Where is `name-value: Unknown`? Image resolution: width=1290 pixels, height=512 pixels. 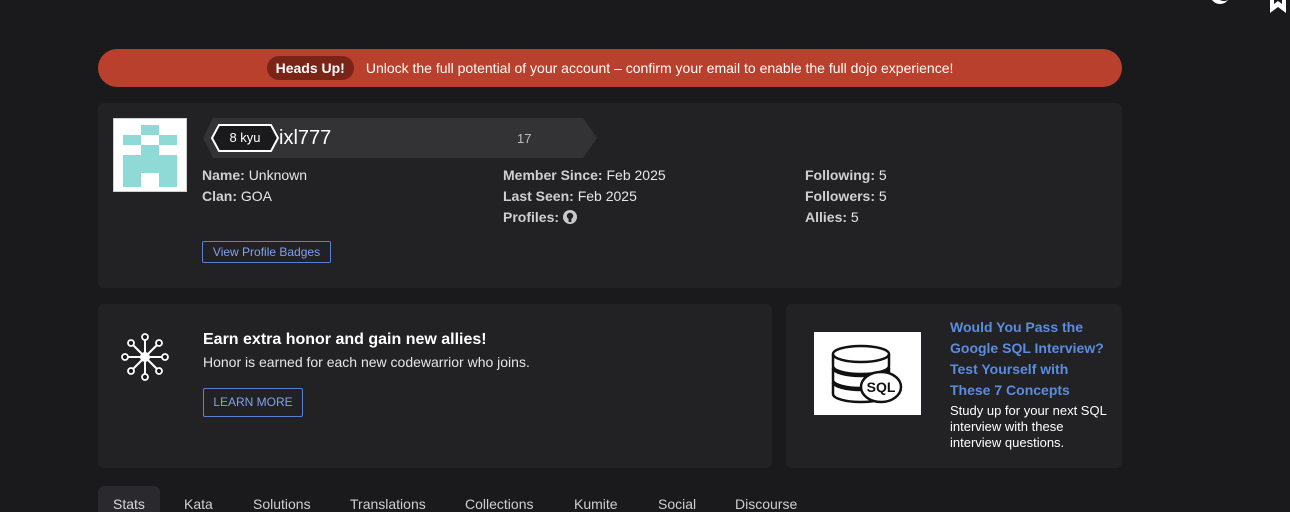 name-value: Unknown is located at coordinates (278, 175).